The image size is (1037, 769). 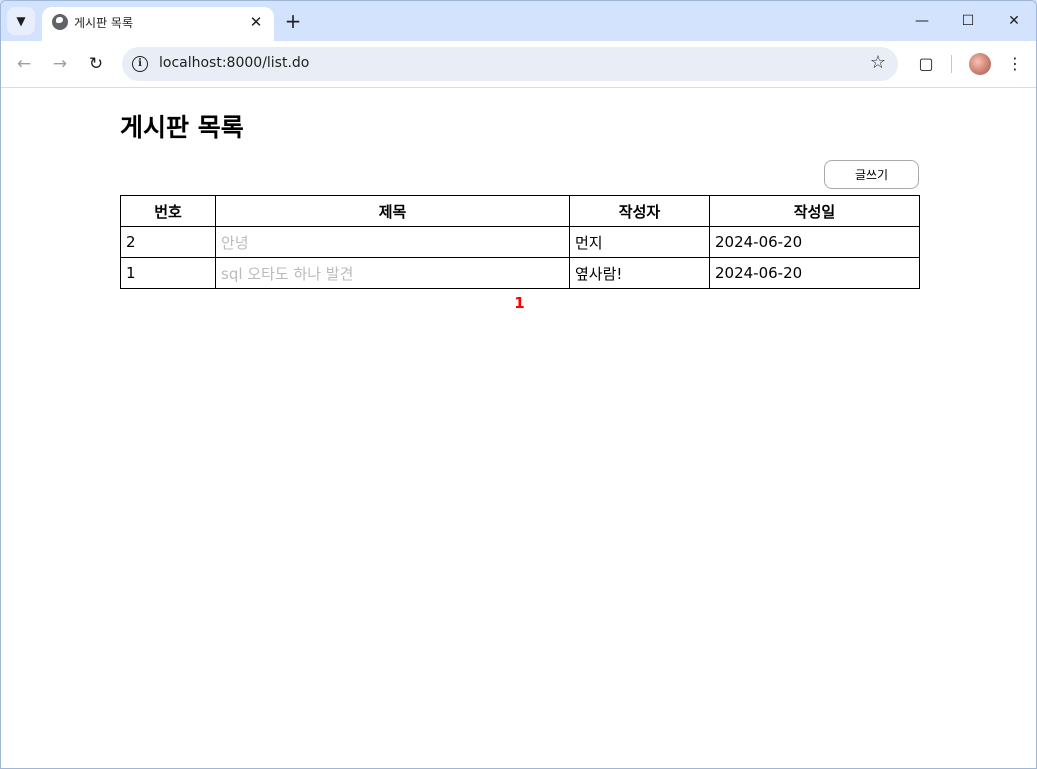 I want to click on window-close-icon: ✕, so click(x=1013, y=21).